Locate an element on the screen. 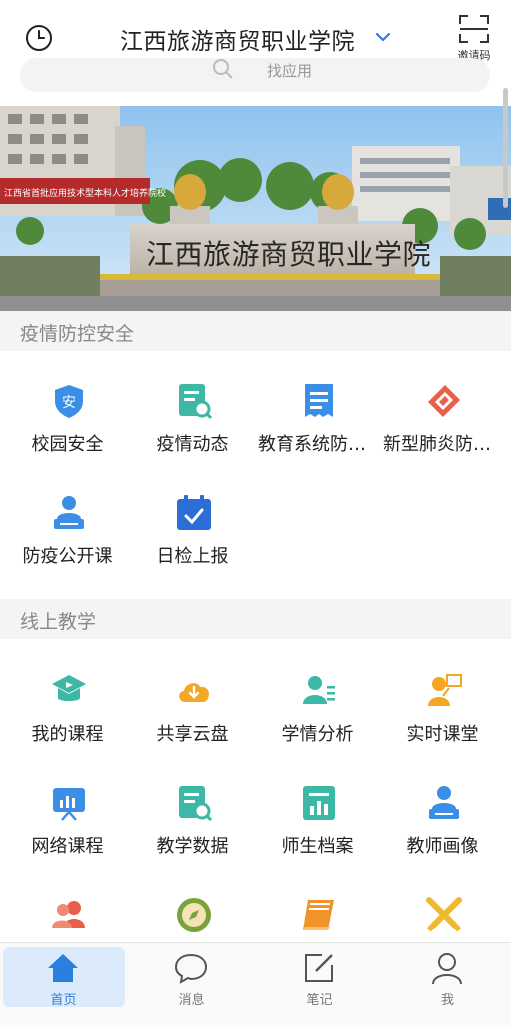  person-icon is located at coordinates (447, 969).